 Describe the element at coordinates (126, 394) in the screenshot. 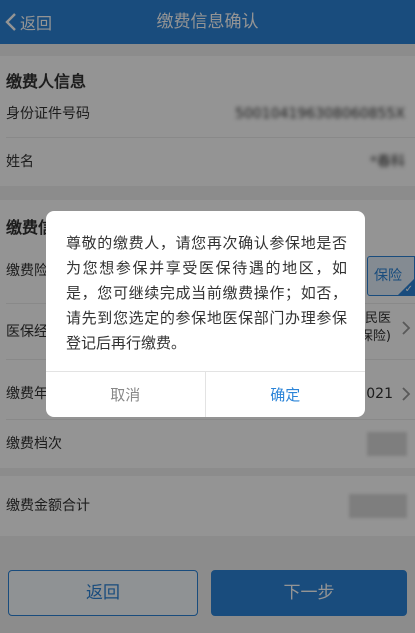

I see `dialog-cancel-button: 取消` at that location.